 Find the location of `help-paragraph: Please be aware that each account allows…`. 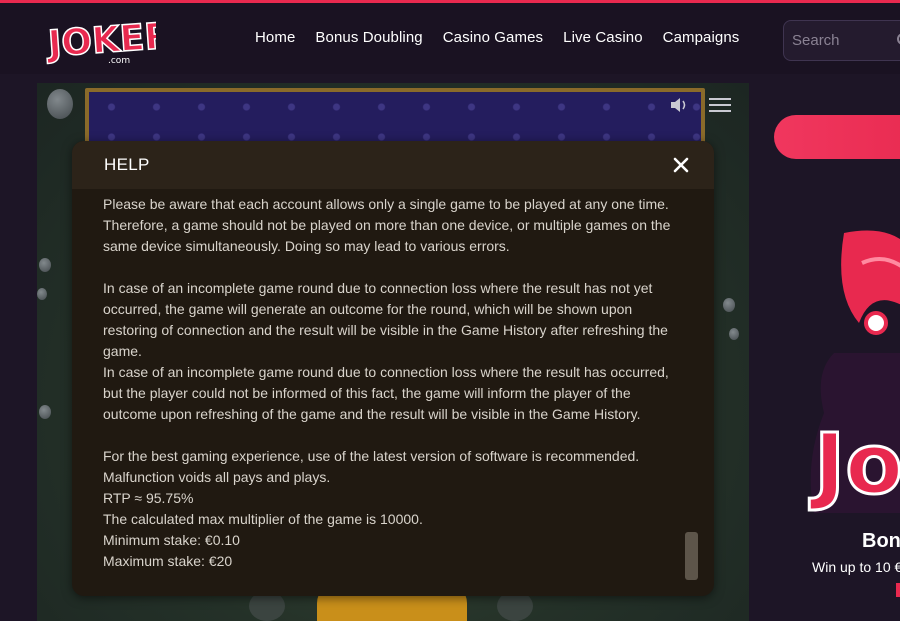

help-paragraph: Please be aware that each account allows… is located at coordinates (387, 225).